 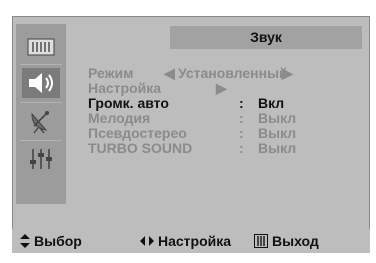 I want to click on help-exit: Выход, so click(x=286, y=241).